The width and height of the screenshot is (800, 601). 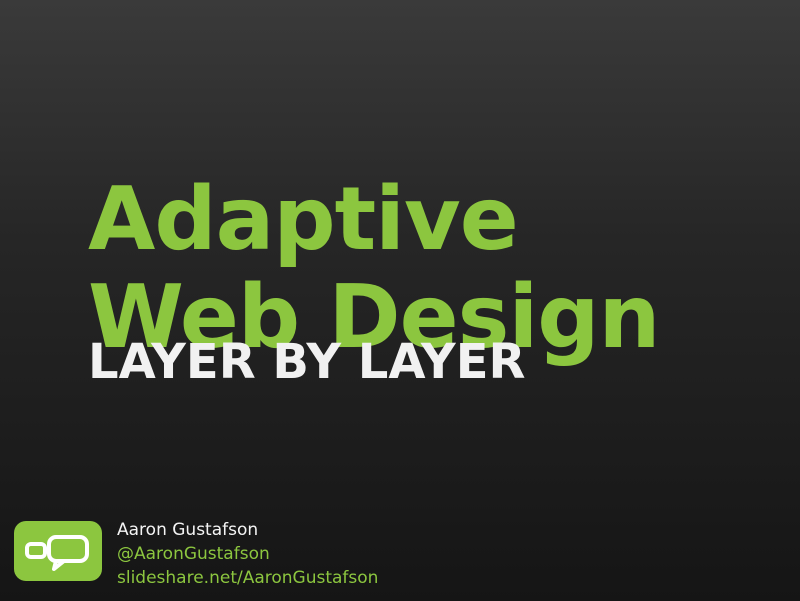 What do you see at coordinates (248, 578) in the screenshot?
I see `author-slideshare-link: slideshare.net/AaronGustafson` at bounding box center [248, 578].